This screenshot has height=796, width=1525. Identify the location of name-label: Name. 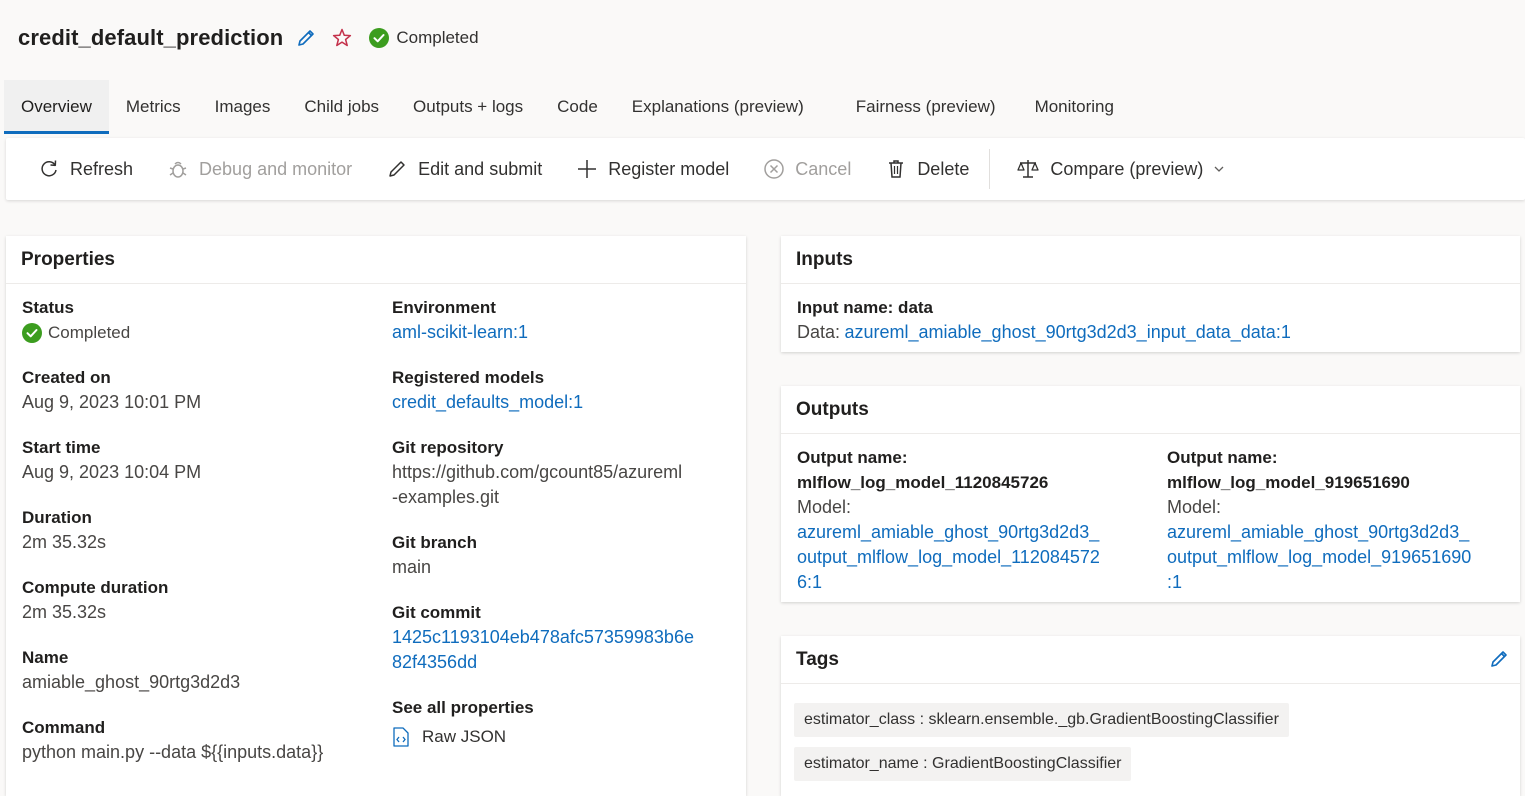
(45, 657).